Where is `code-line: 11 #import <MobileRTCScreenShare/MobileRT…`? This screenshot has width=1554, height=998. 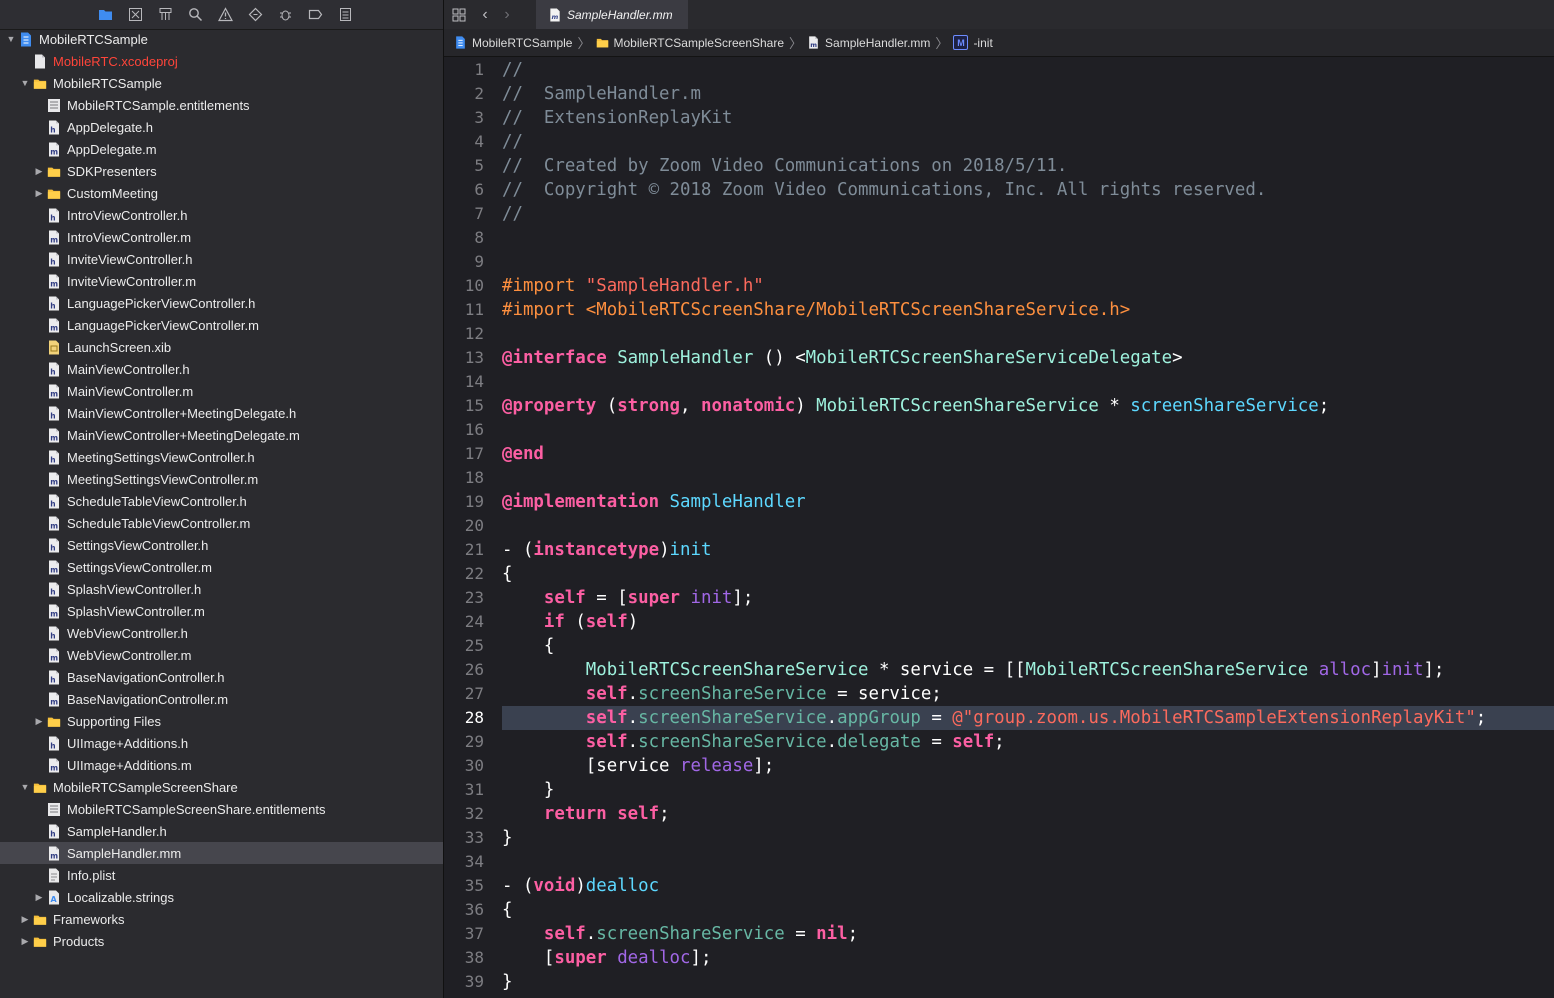 code-line: 11 #import <MobileRTCScreenShare/MobileRT… is located at coordinates (999, 310).